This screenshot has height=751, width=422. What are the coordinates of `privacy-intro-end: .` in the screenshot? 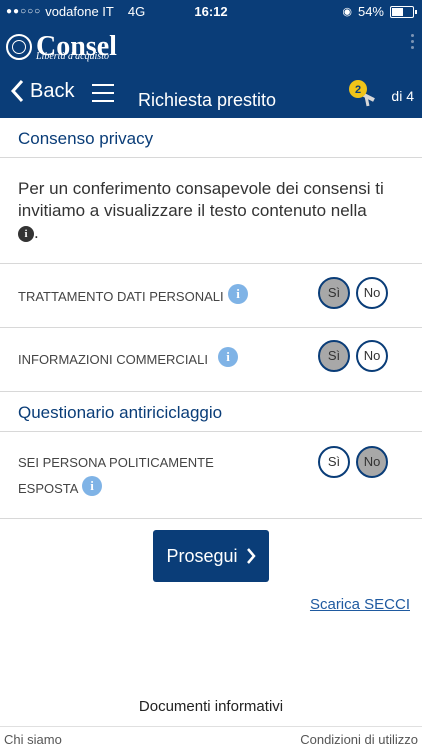 It's located at (36, 232).